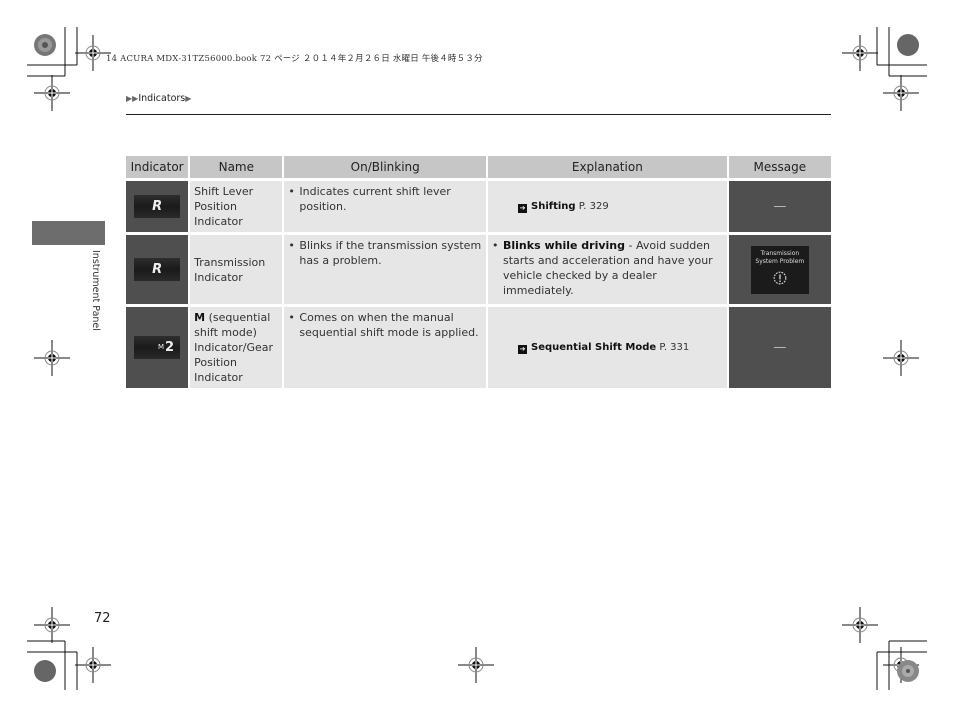 The width and height of the screenshot is (954, 718). I want to click on side-tab-marker, so click(68, 233).